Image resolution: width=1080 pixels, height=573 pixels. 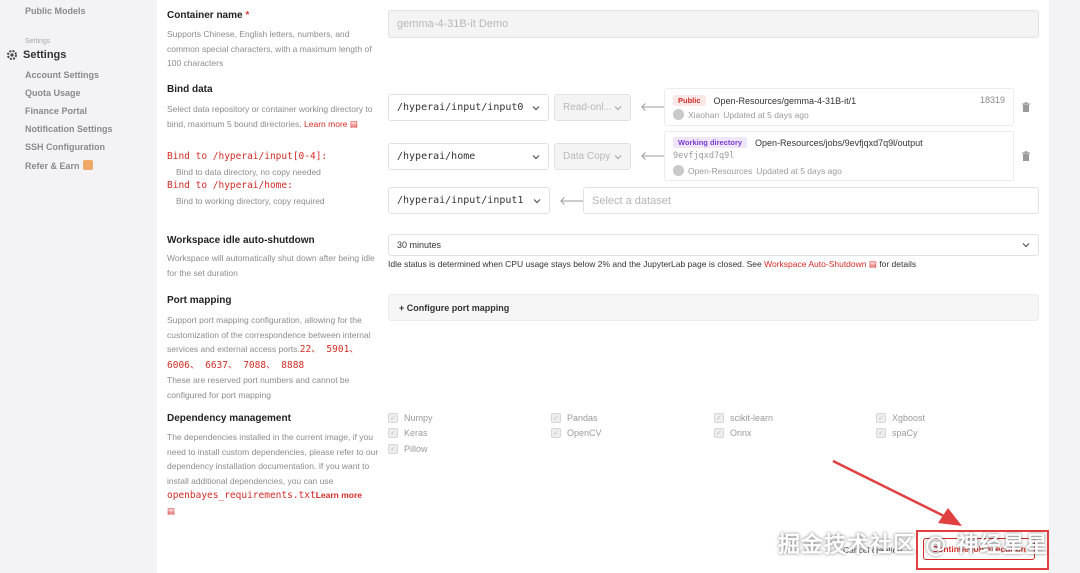 I want to click on dep-label: Keras, so click(x=416, y=433).